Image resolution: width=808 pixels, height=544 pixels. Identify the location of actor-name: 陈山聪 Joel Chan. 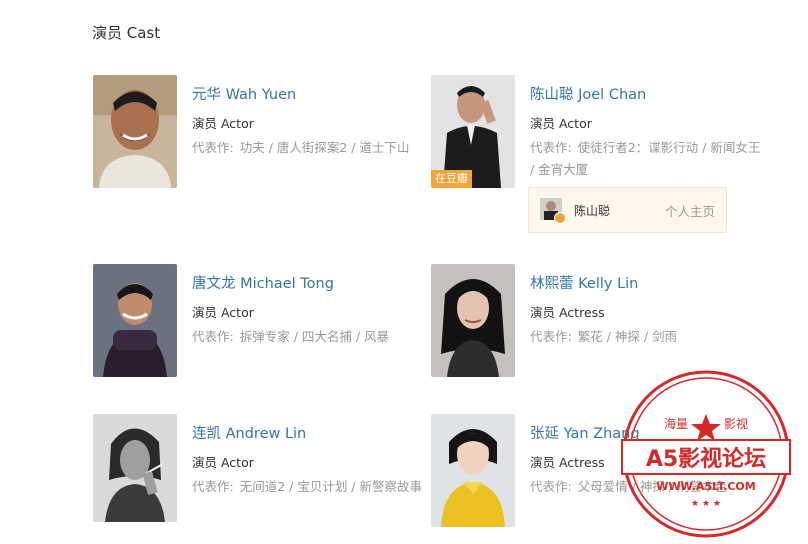
(588, 93).